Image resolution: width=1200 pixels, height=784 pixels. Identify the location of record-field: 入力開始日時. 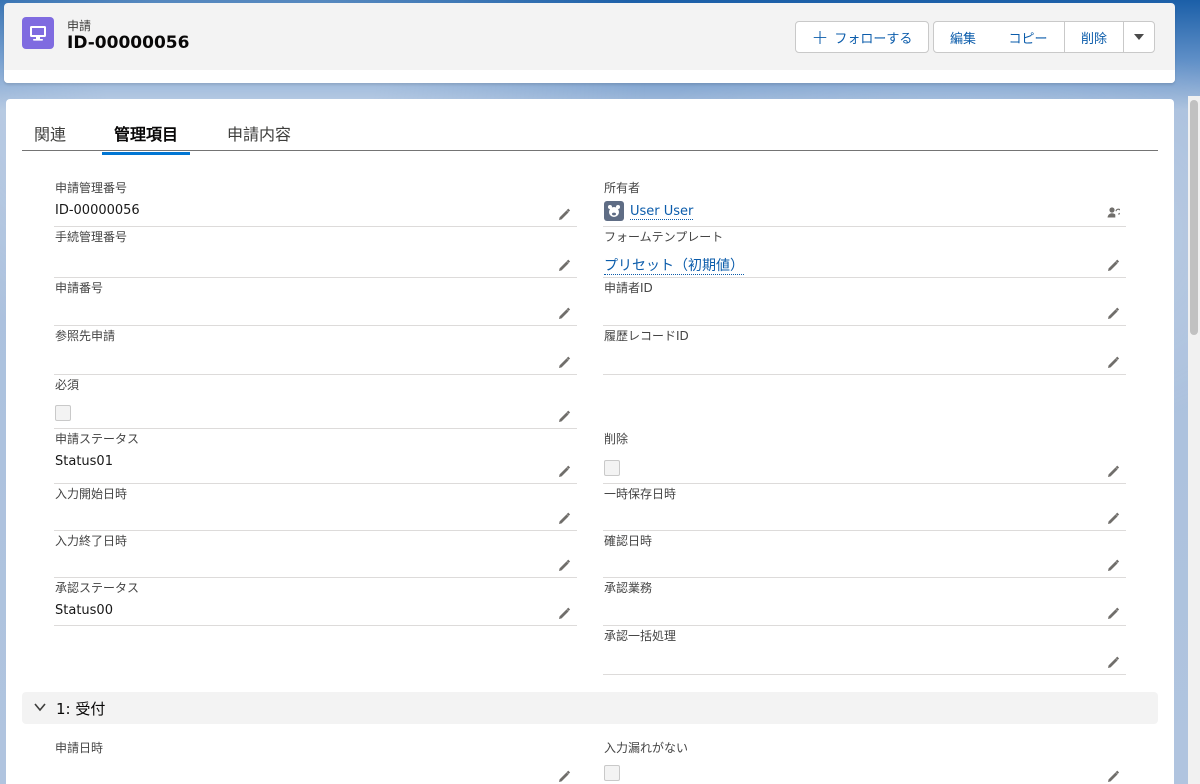
(315, 508).